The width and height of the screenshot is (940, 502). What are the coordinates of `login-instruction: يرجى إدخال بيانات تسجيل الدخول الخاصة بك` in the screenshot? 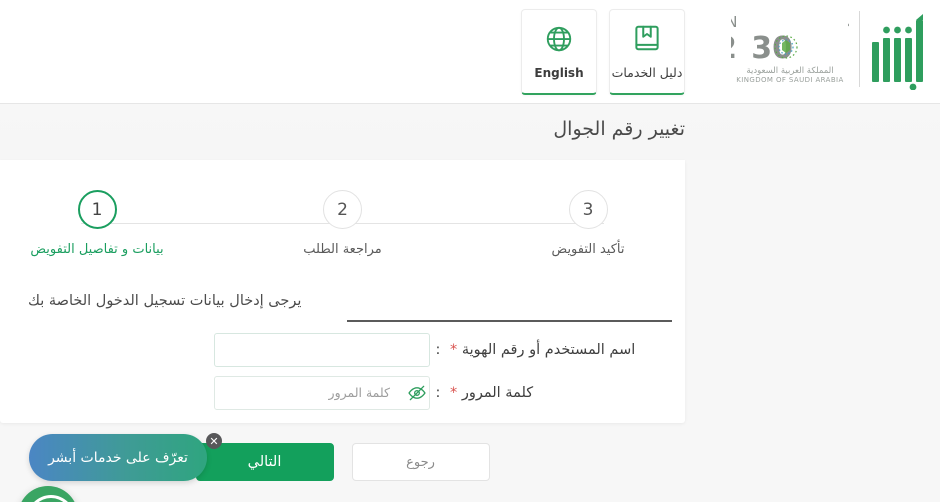 It's located at (165, 301).